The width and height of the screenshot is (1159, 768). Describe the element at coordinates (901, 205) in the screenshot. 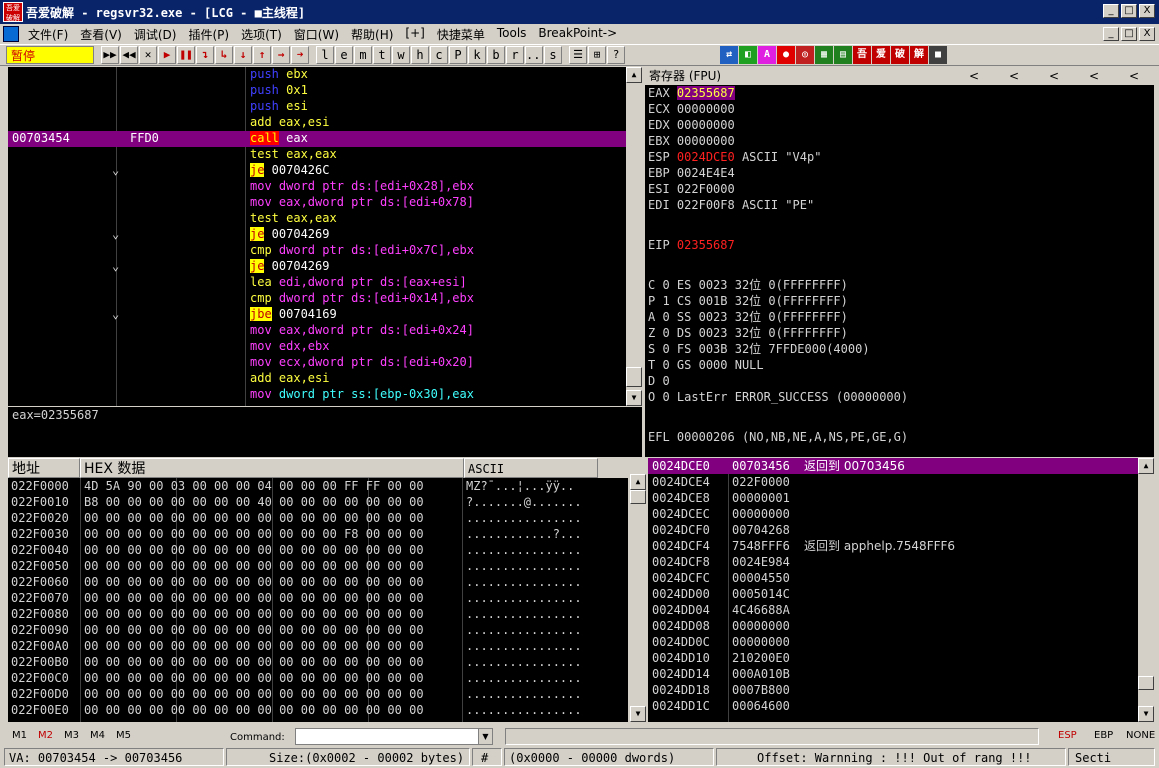

I see `register-line: EDI 022F00F8 ASCII "PE"` at that location.